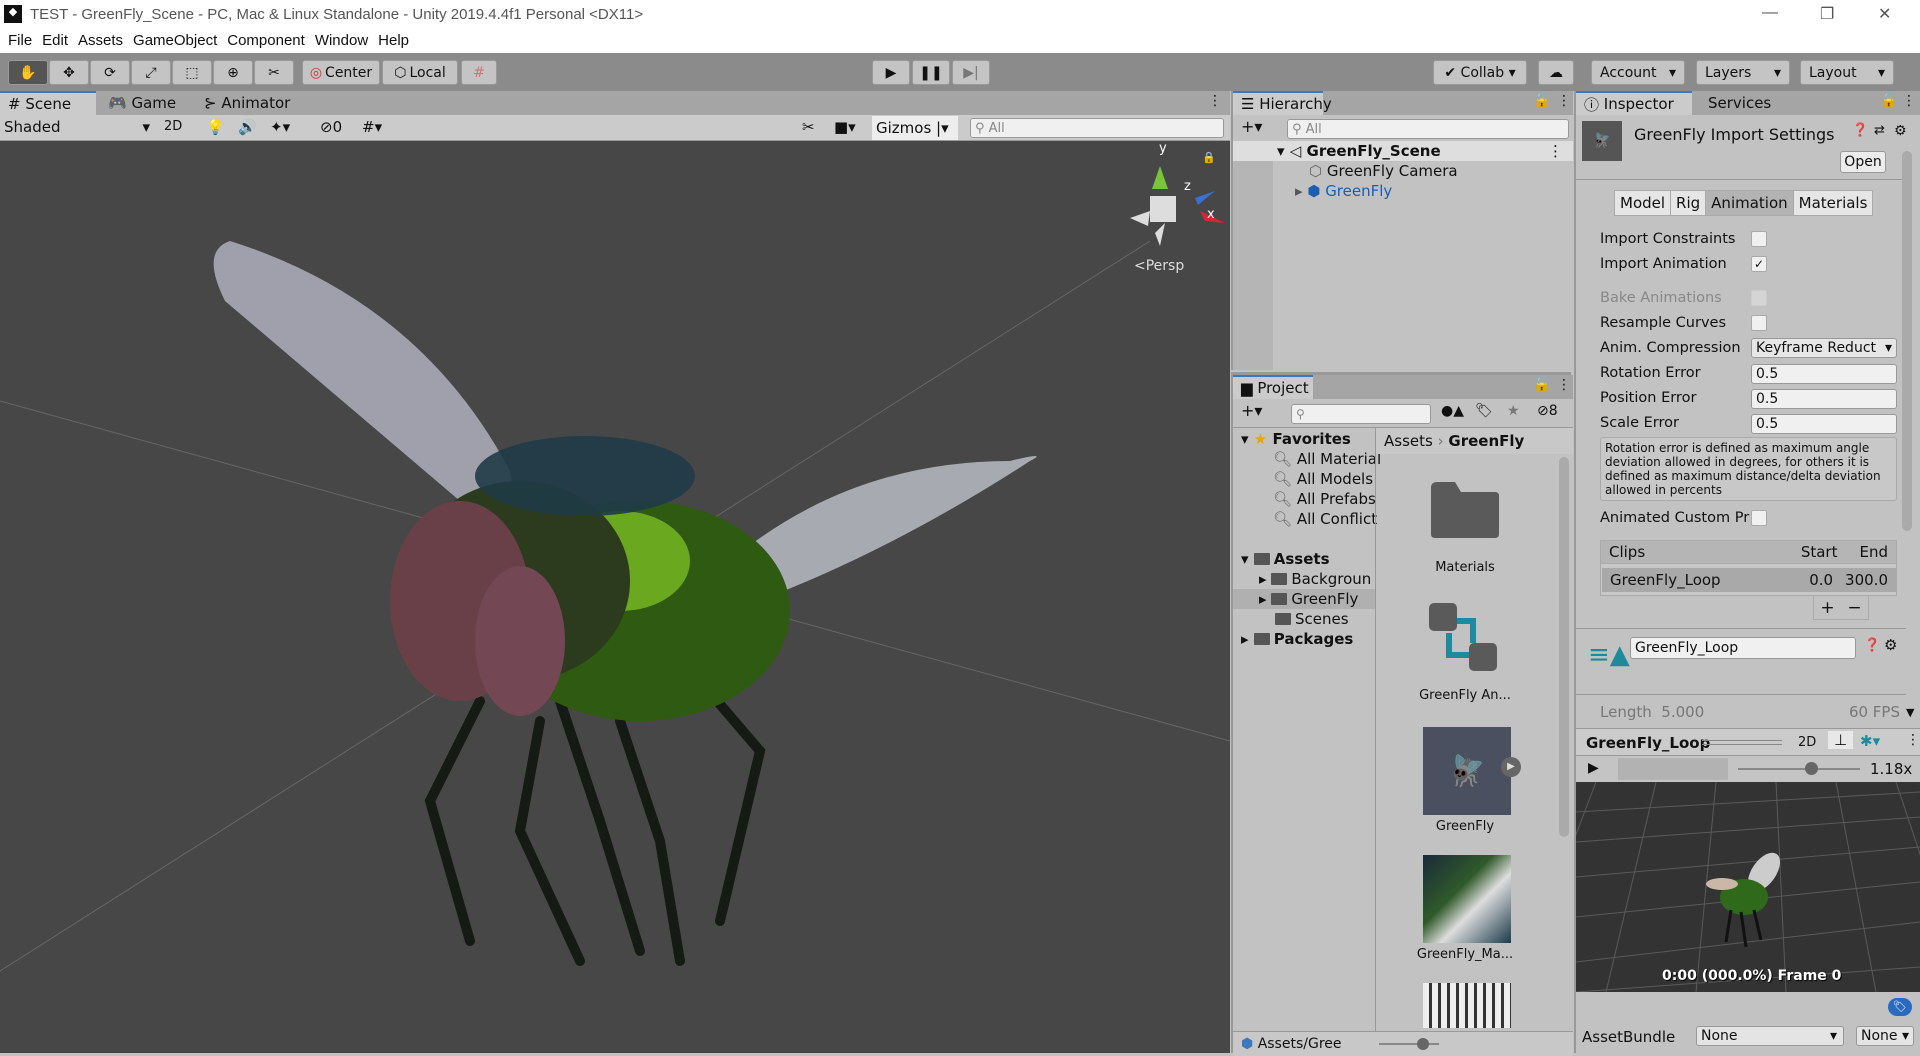 This screenshot has width=1920, height=1056. What do you see at coordinates (20, 40) in the screenshot?
I see `menu-file: File` at bounding box center [20, 40].